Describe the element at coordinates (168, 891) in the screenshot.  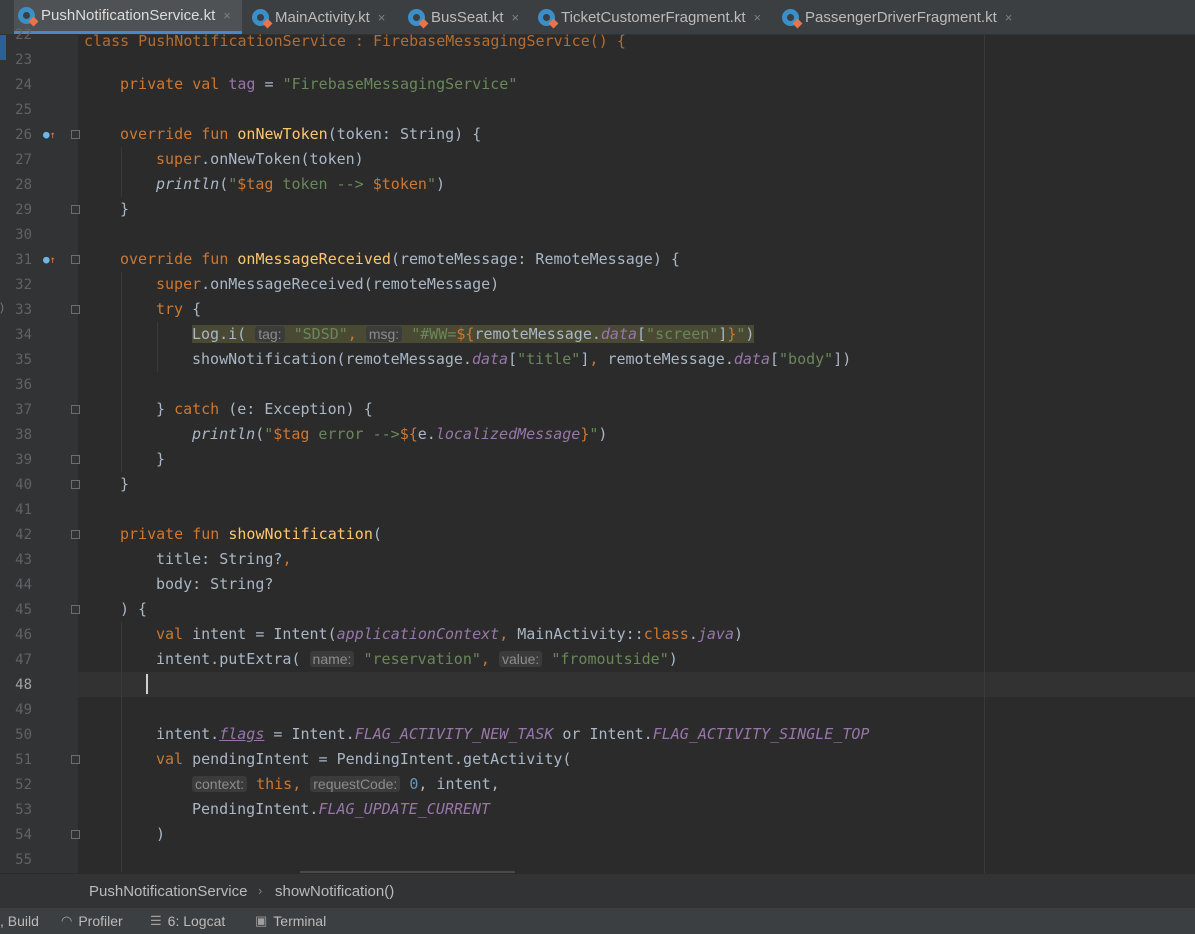
I see `breadcrumb-class: PushNotificationService` at that location.